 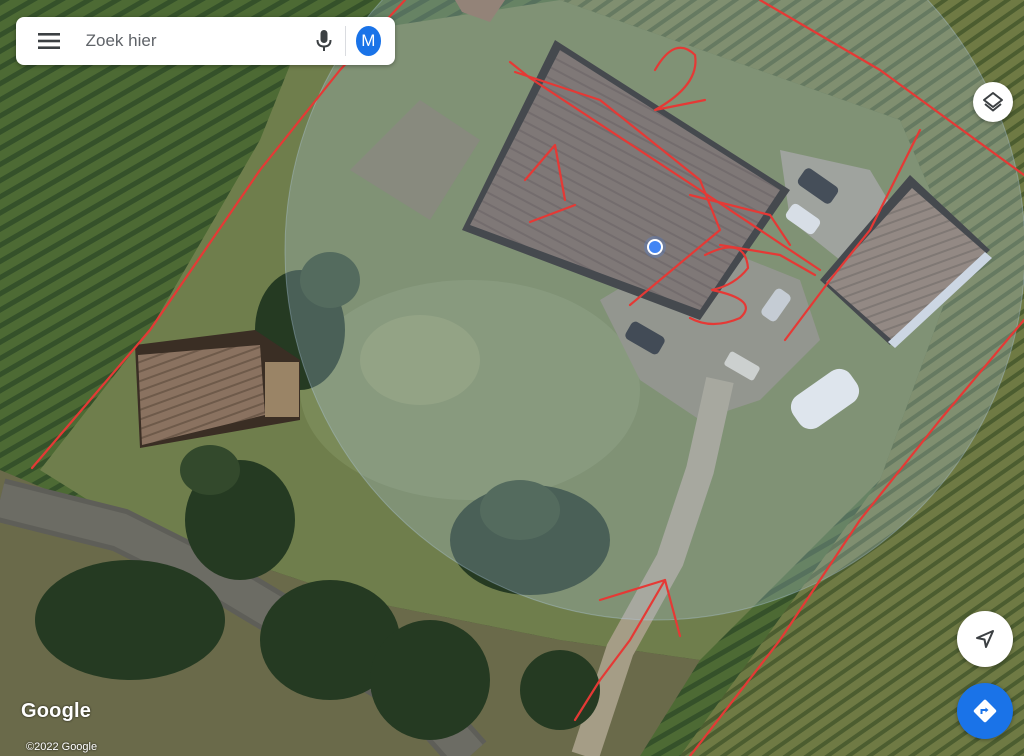 What do you see at coordinates (345, 41) in the screenshot?
I see `search-divider` at bounding box center [345, 41].